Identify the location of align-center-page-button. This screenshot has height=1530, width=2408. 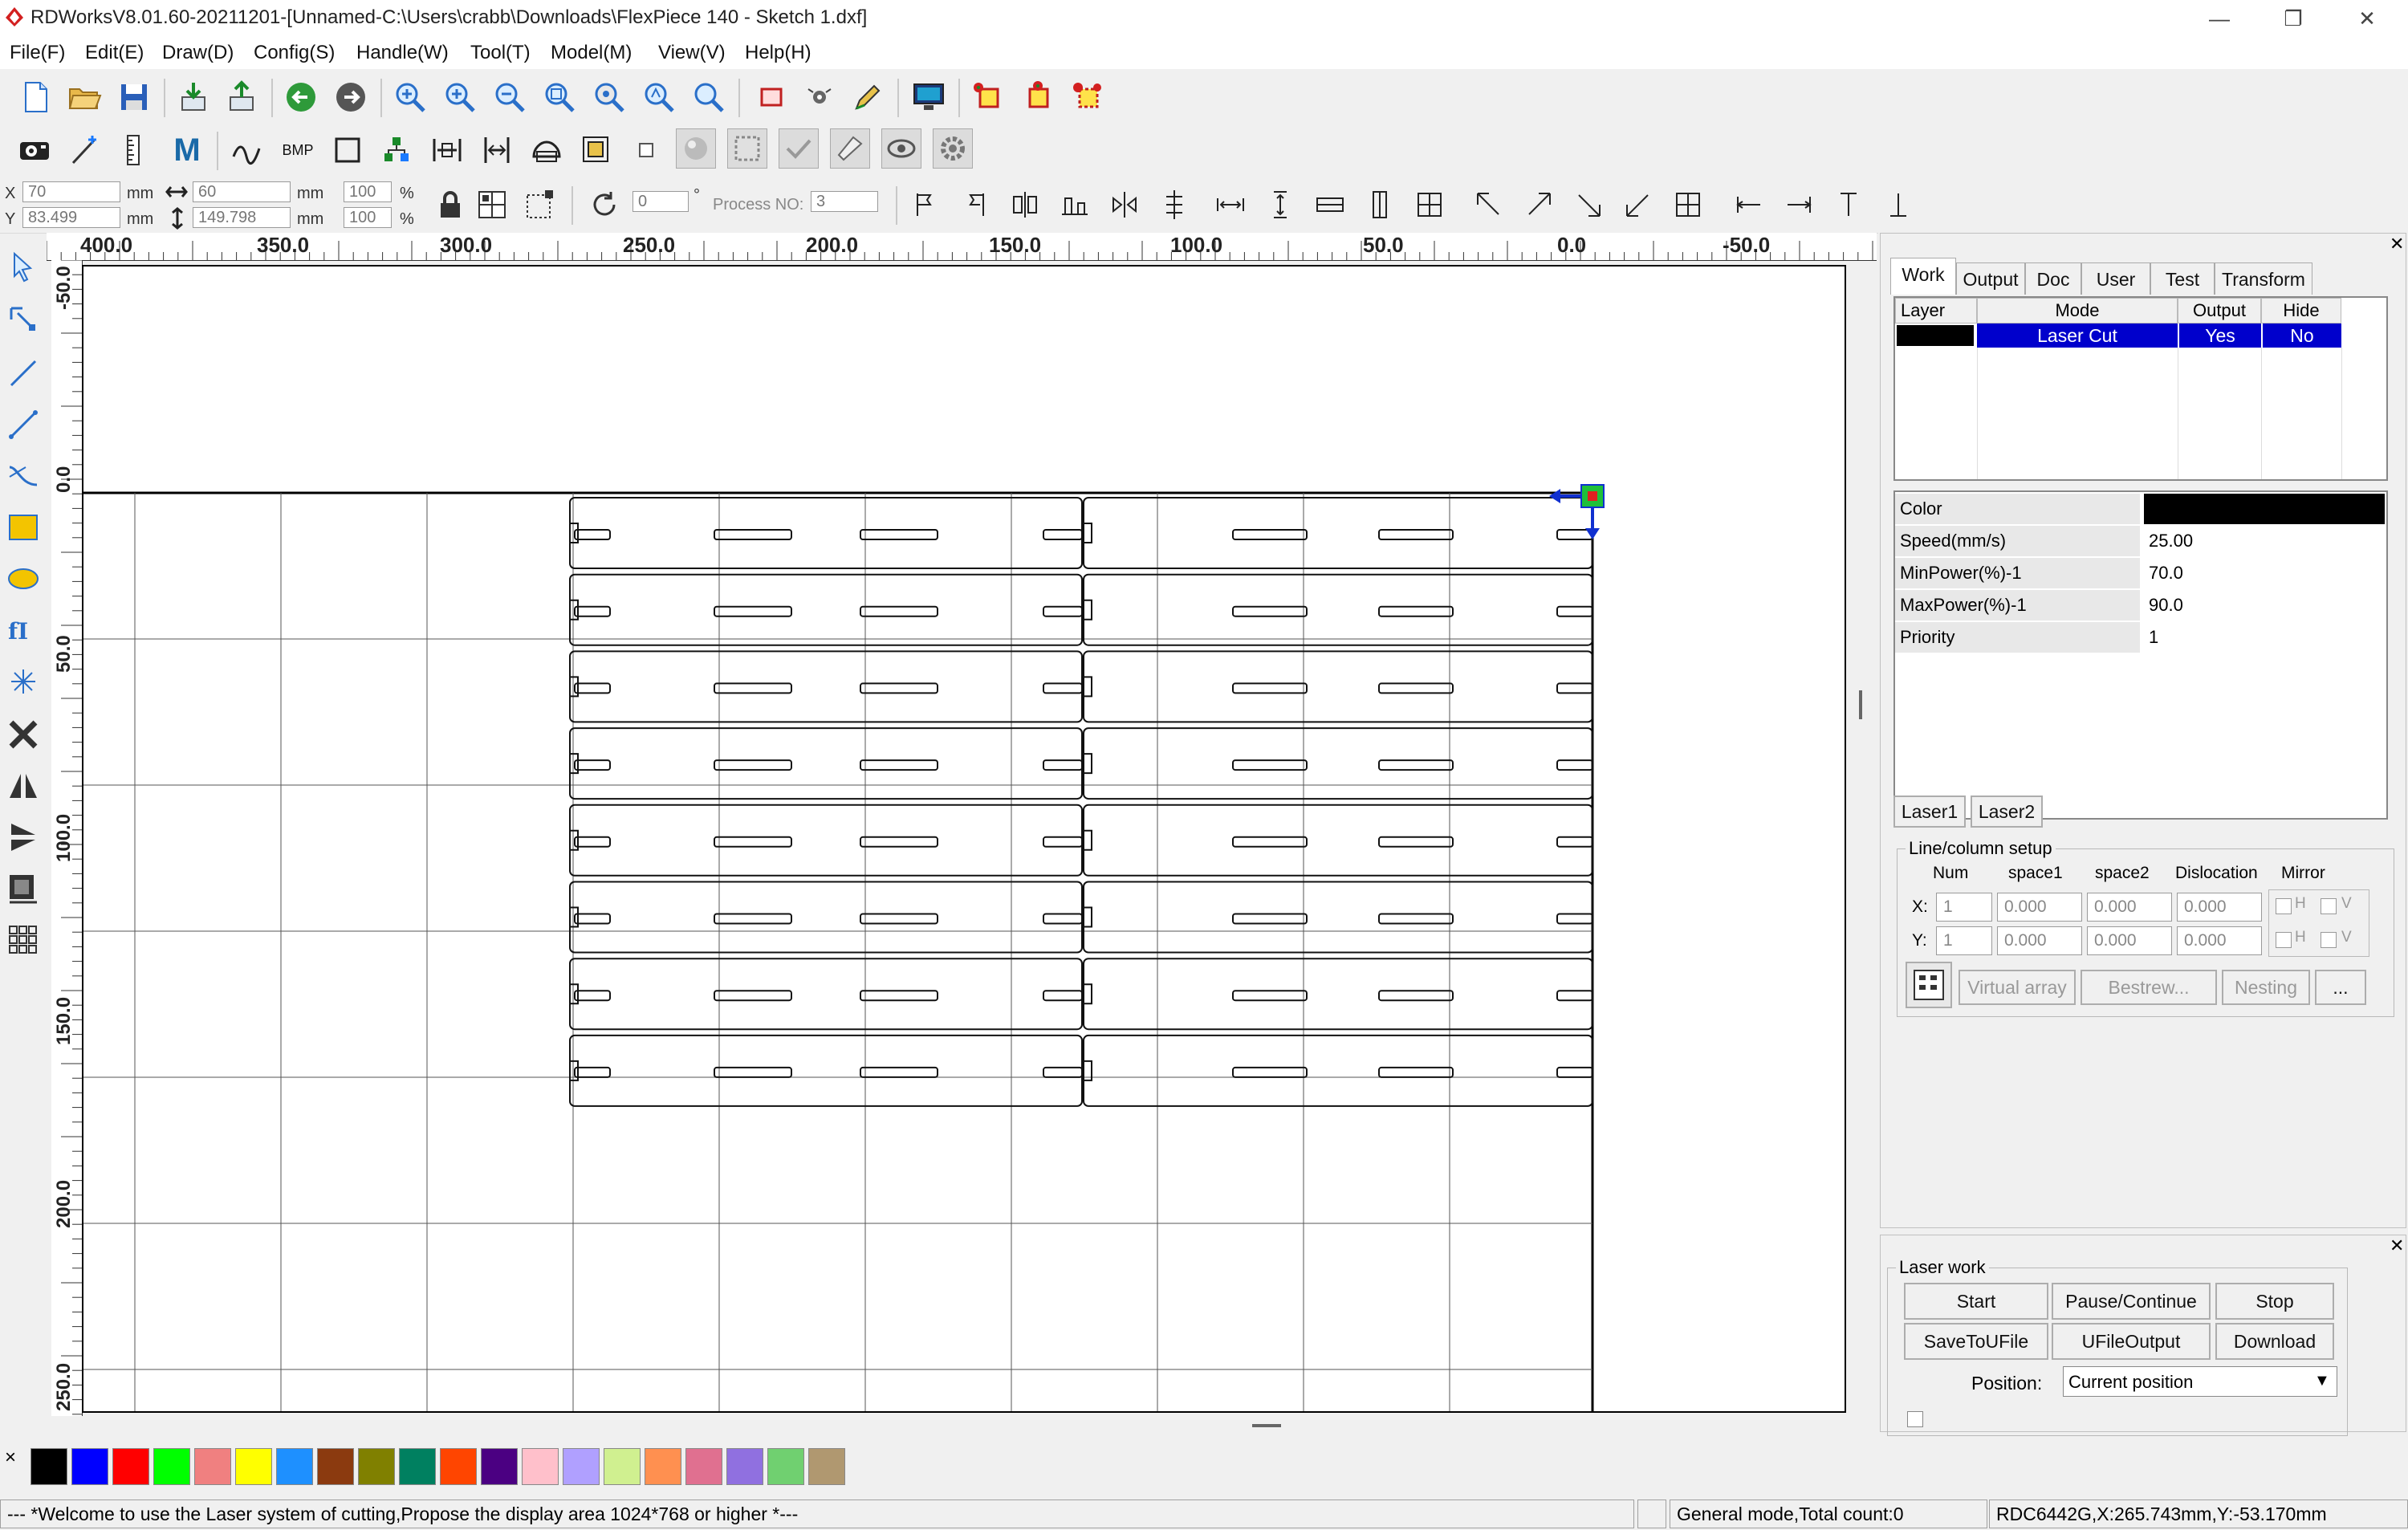
(1688, 205).